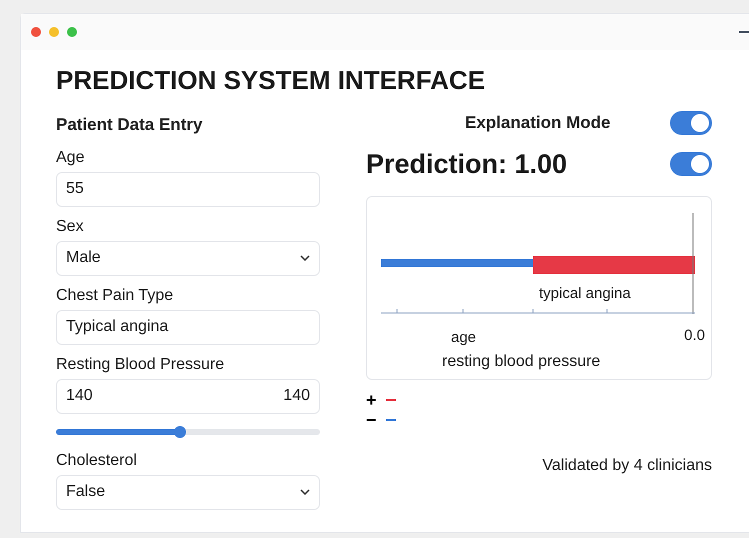 Image resolution: width=749 pixels, height=538 pixels. What do you see at coordinates (97, 460) in the screenshot?
I see `field-label: Cholesterol` at bounding box center [97, 460].